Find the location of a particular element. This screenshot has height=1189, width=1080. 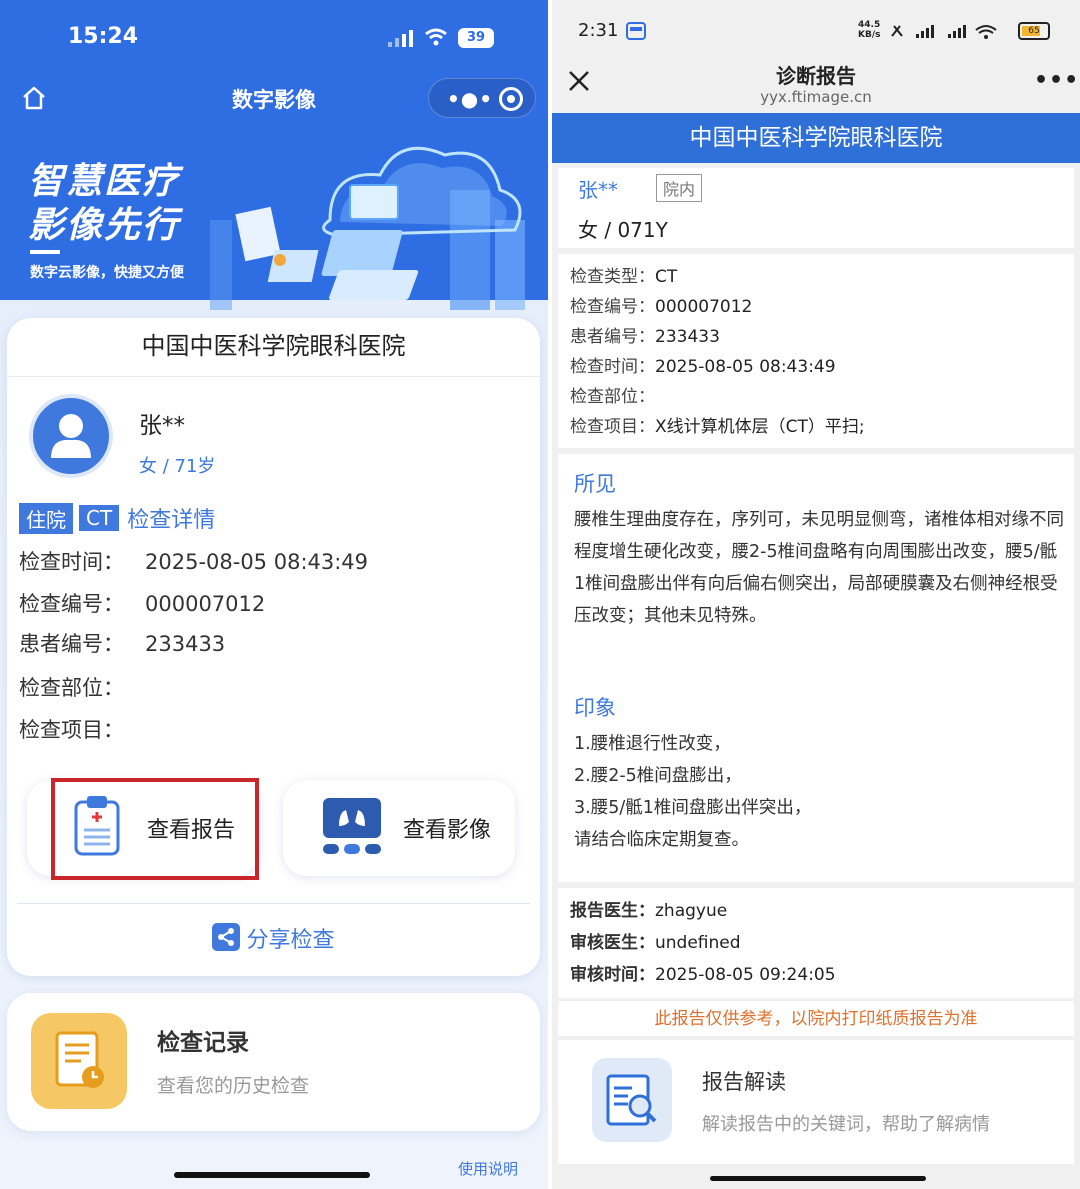

share-exam-button: 分享检查 is located at coordinates (273, 938).